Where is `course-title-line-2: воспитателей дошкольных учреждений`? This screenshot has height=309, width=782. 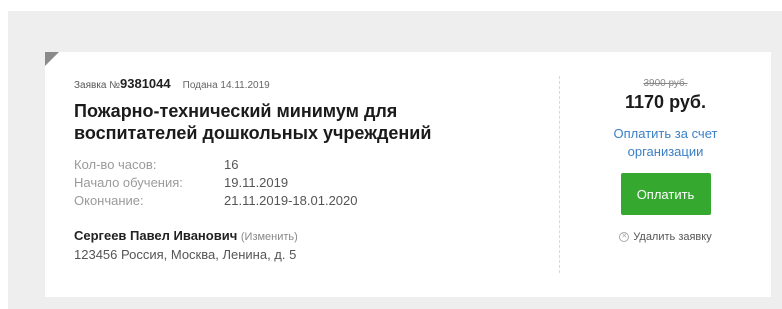 course-title-line-2: воспитателей дошкольных учреждений is located at coordinates (253, 133).